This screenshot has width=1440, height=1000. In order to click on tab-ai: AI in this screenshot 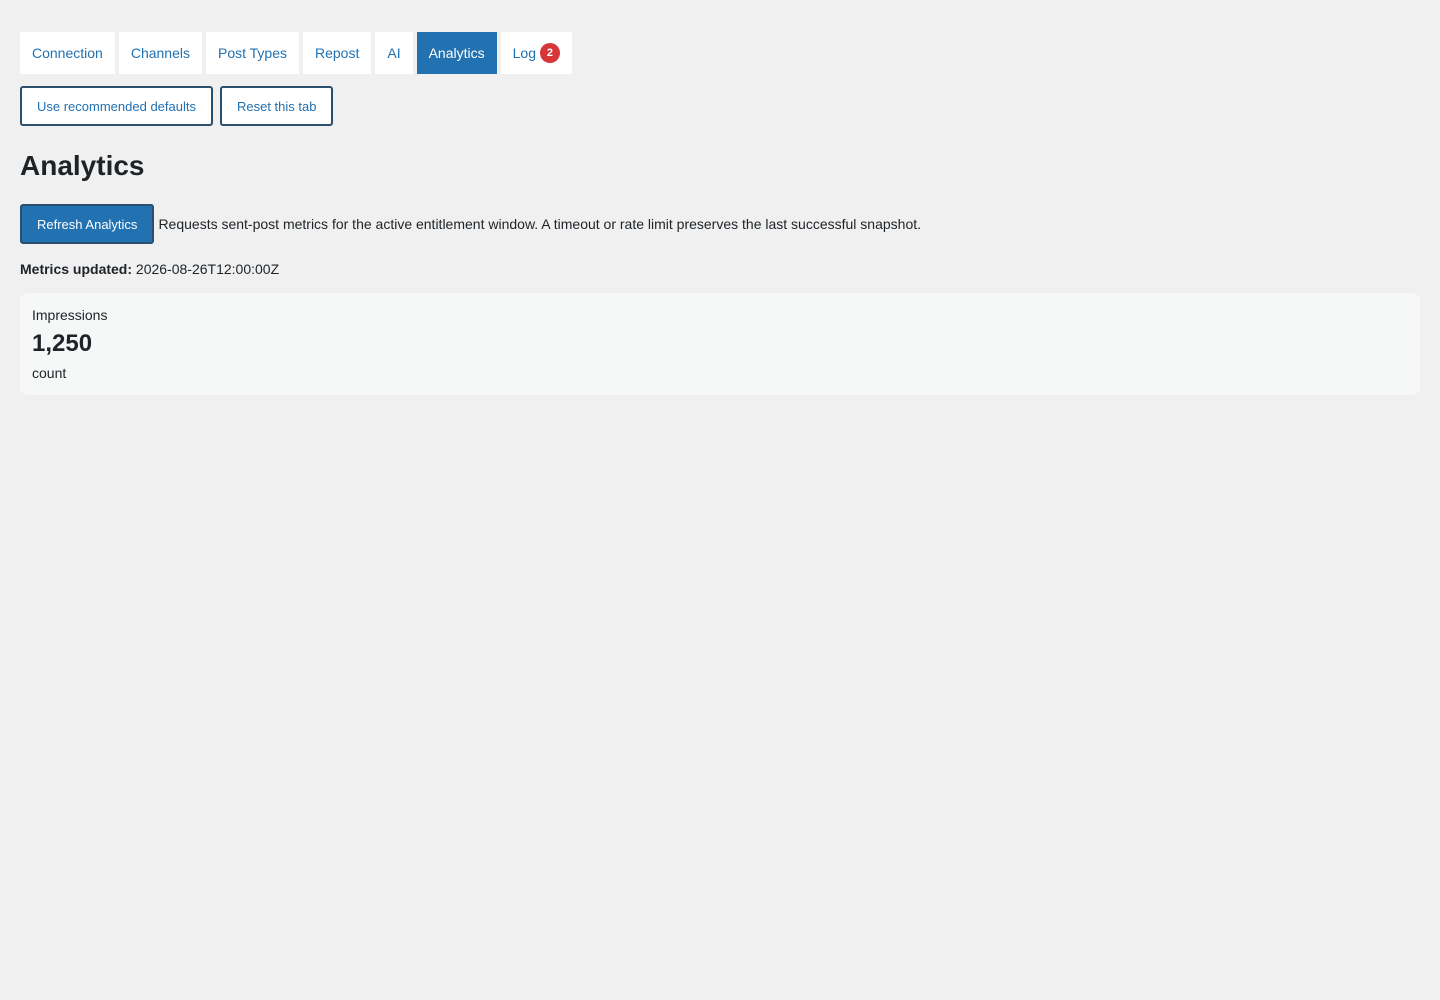, I will do `click(394, 53)`.